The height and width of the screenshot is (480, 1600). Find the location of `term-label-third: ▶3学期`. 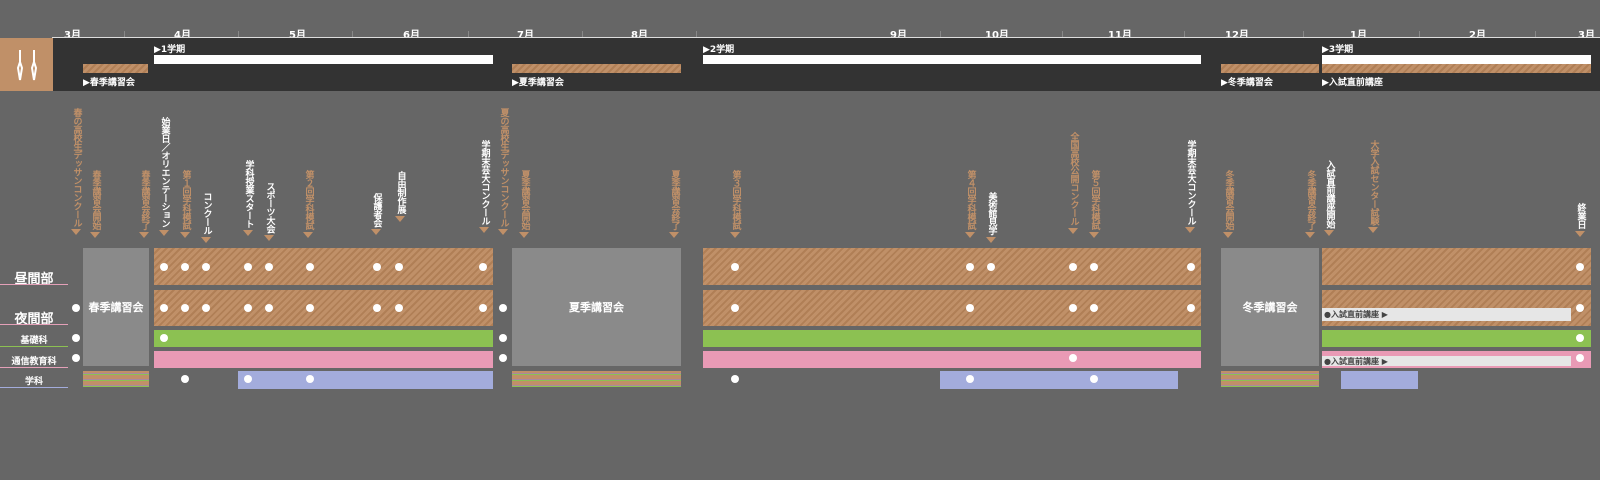

term-label-third: ▶3学期 is located at coordinates (1338, 50).